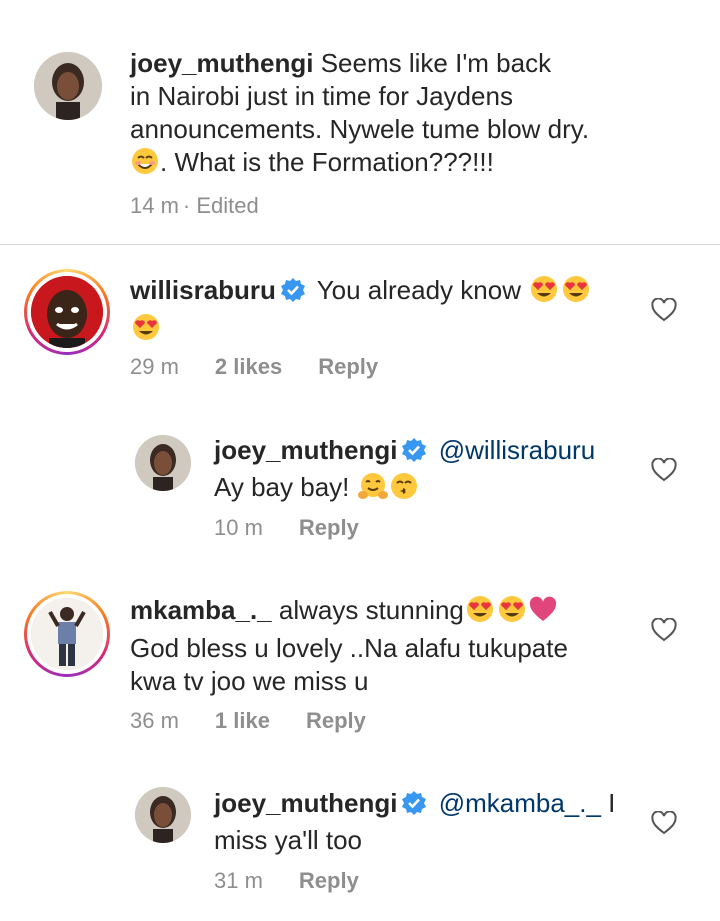  I want to click on comment-body-line-3: kwa tv joo we miss u, so click(249, 681).